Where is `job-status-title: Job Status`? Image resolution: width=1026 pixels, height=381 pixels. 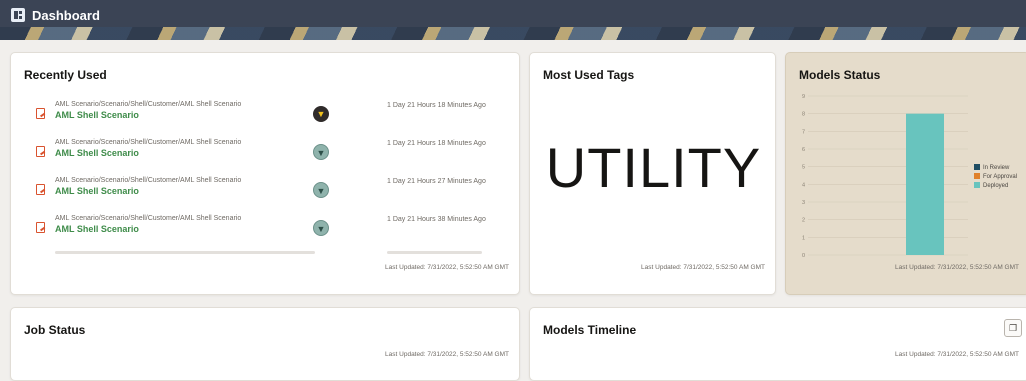 job-status-title: Job Status is located at coordinates (55, 330).